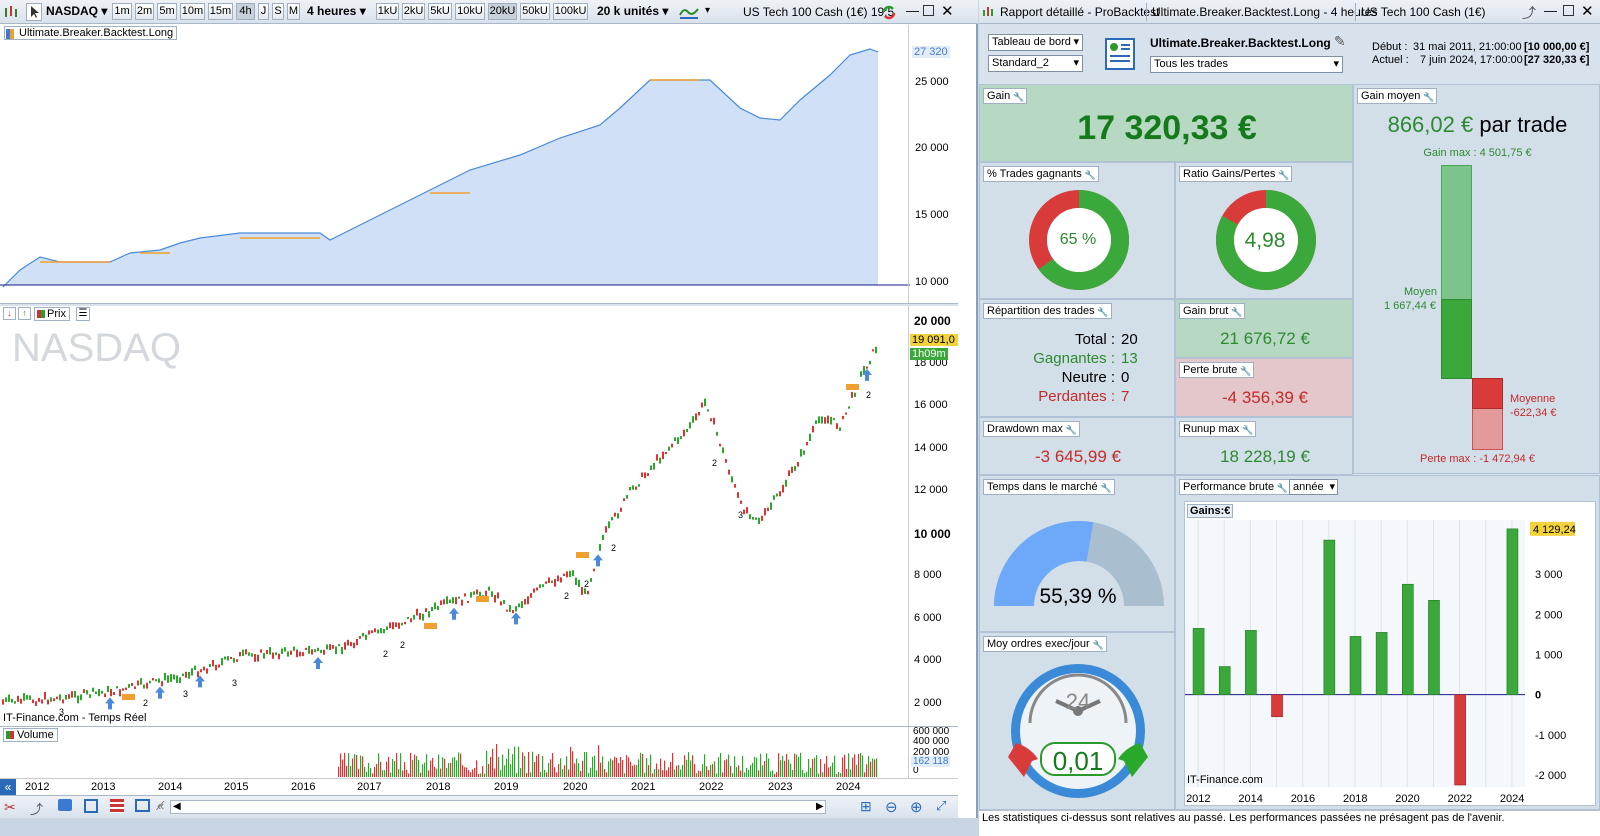 This screenshot has height=836, width=1600. I want to click on title-tab: Rapport détaillé - ProBacktest, so click(1079, 12).